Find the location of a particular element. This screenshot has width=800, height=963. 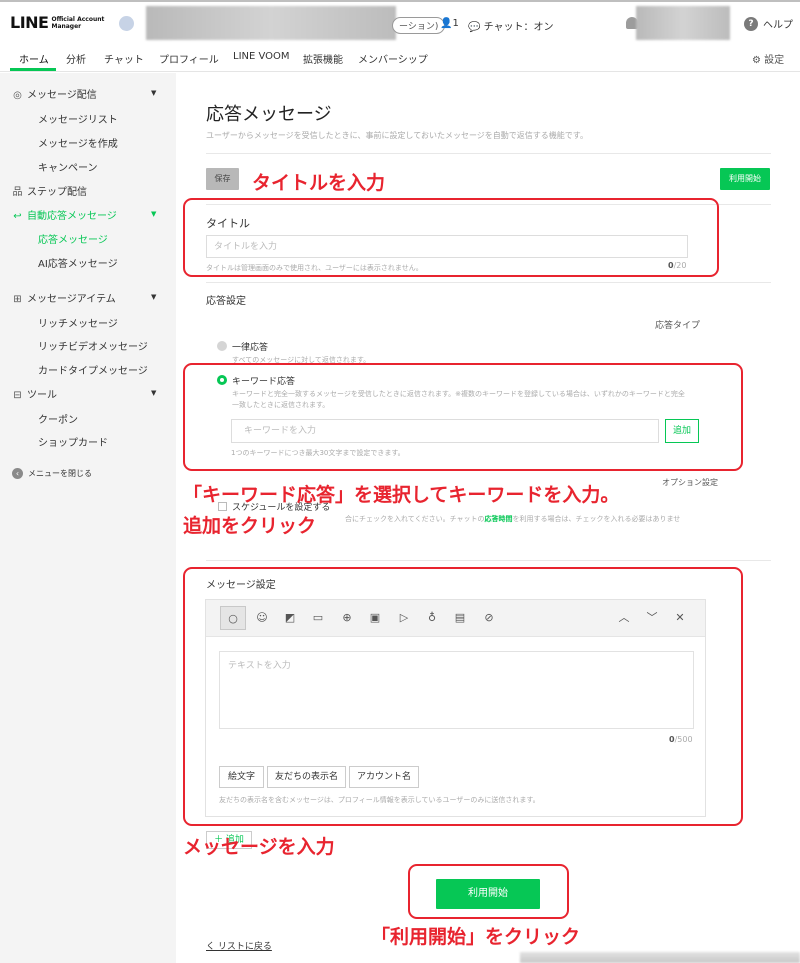

play-icon: ▷ is located at coordinates (404, 618).